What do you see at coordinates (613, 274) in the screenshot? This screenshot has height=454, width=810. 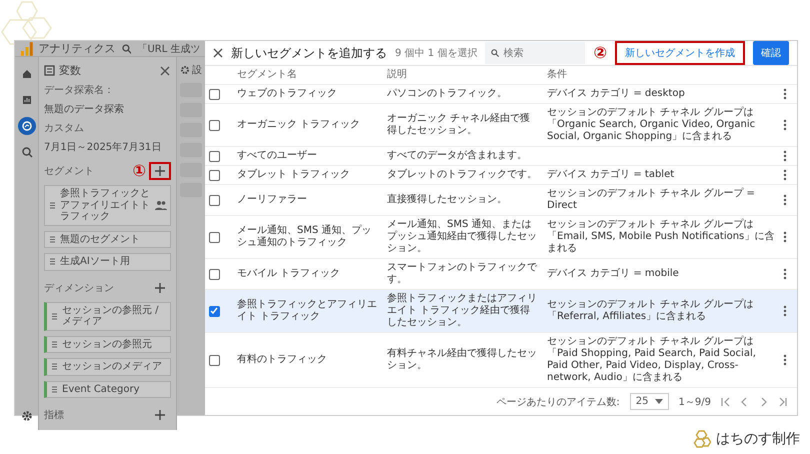 I see `segment-condition: デバイス カテゴリ = mobile` at bounding box center [613, 274].